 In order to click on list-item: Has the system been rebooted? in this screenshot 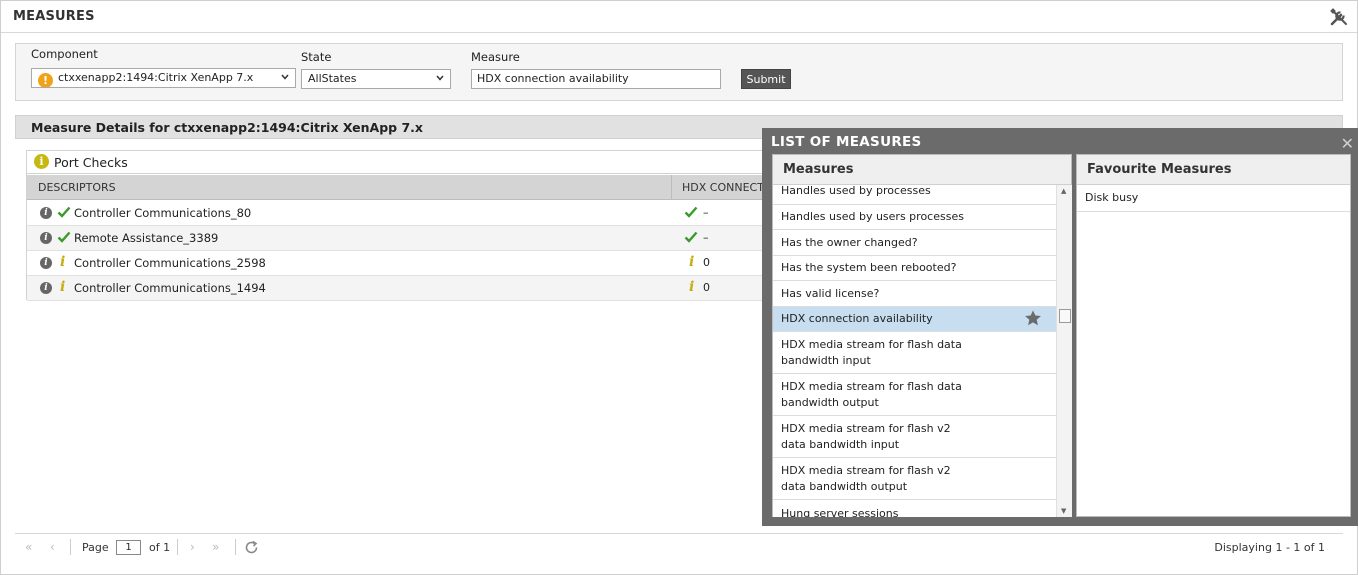, I will do `click(914, 268)`.